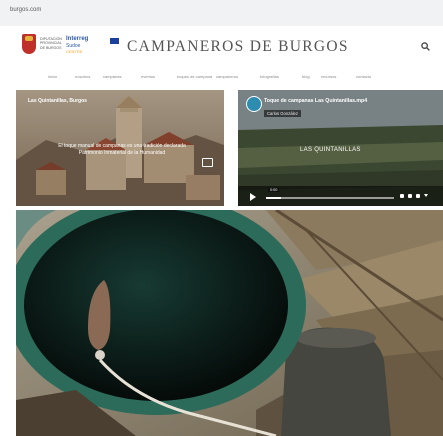 This screenshot has height=436, width=443. I want to click on url-text: burgos.com, so click(26, 10).